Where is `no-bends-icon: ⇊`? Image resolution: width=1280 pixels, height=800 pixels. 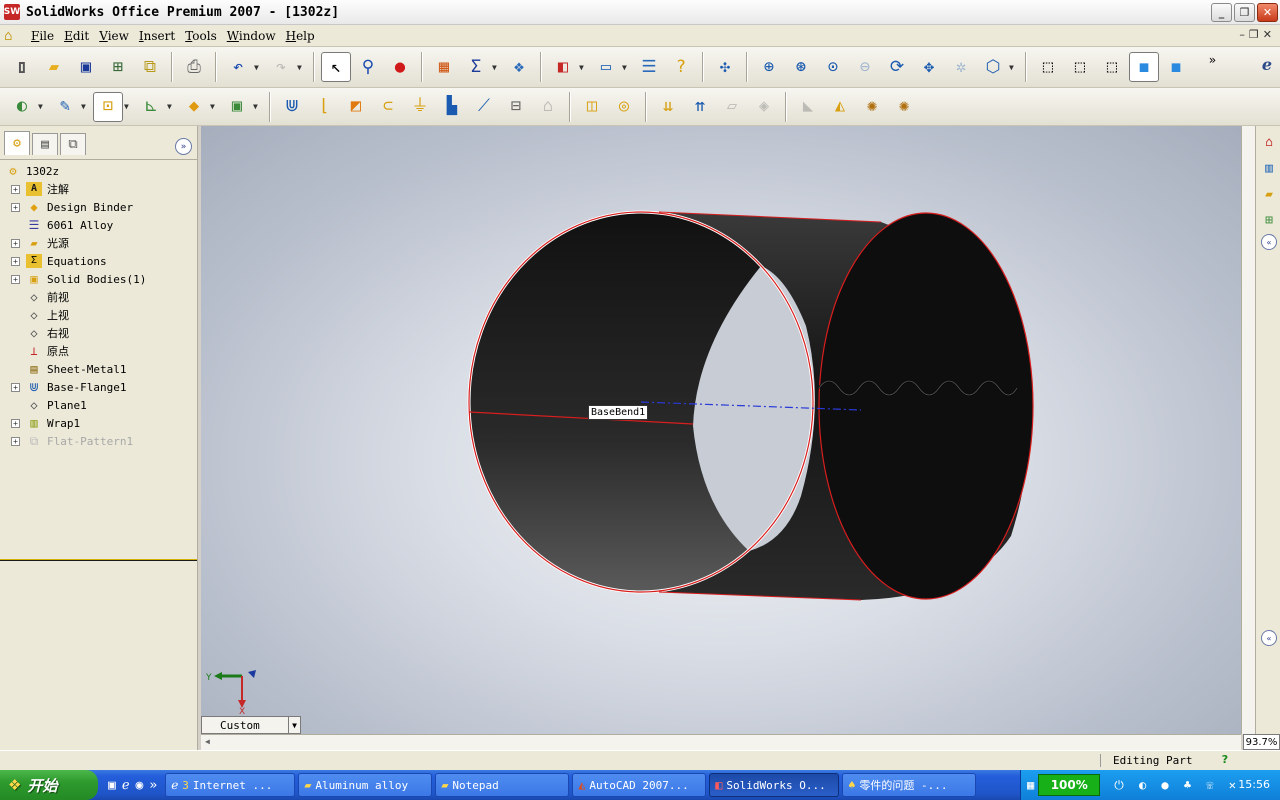 no-bends-icon: ⇊ is located at coordinates (668, 107).